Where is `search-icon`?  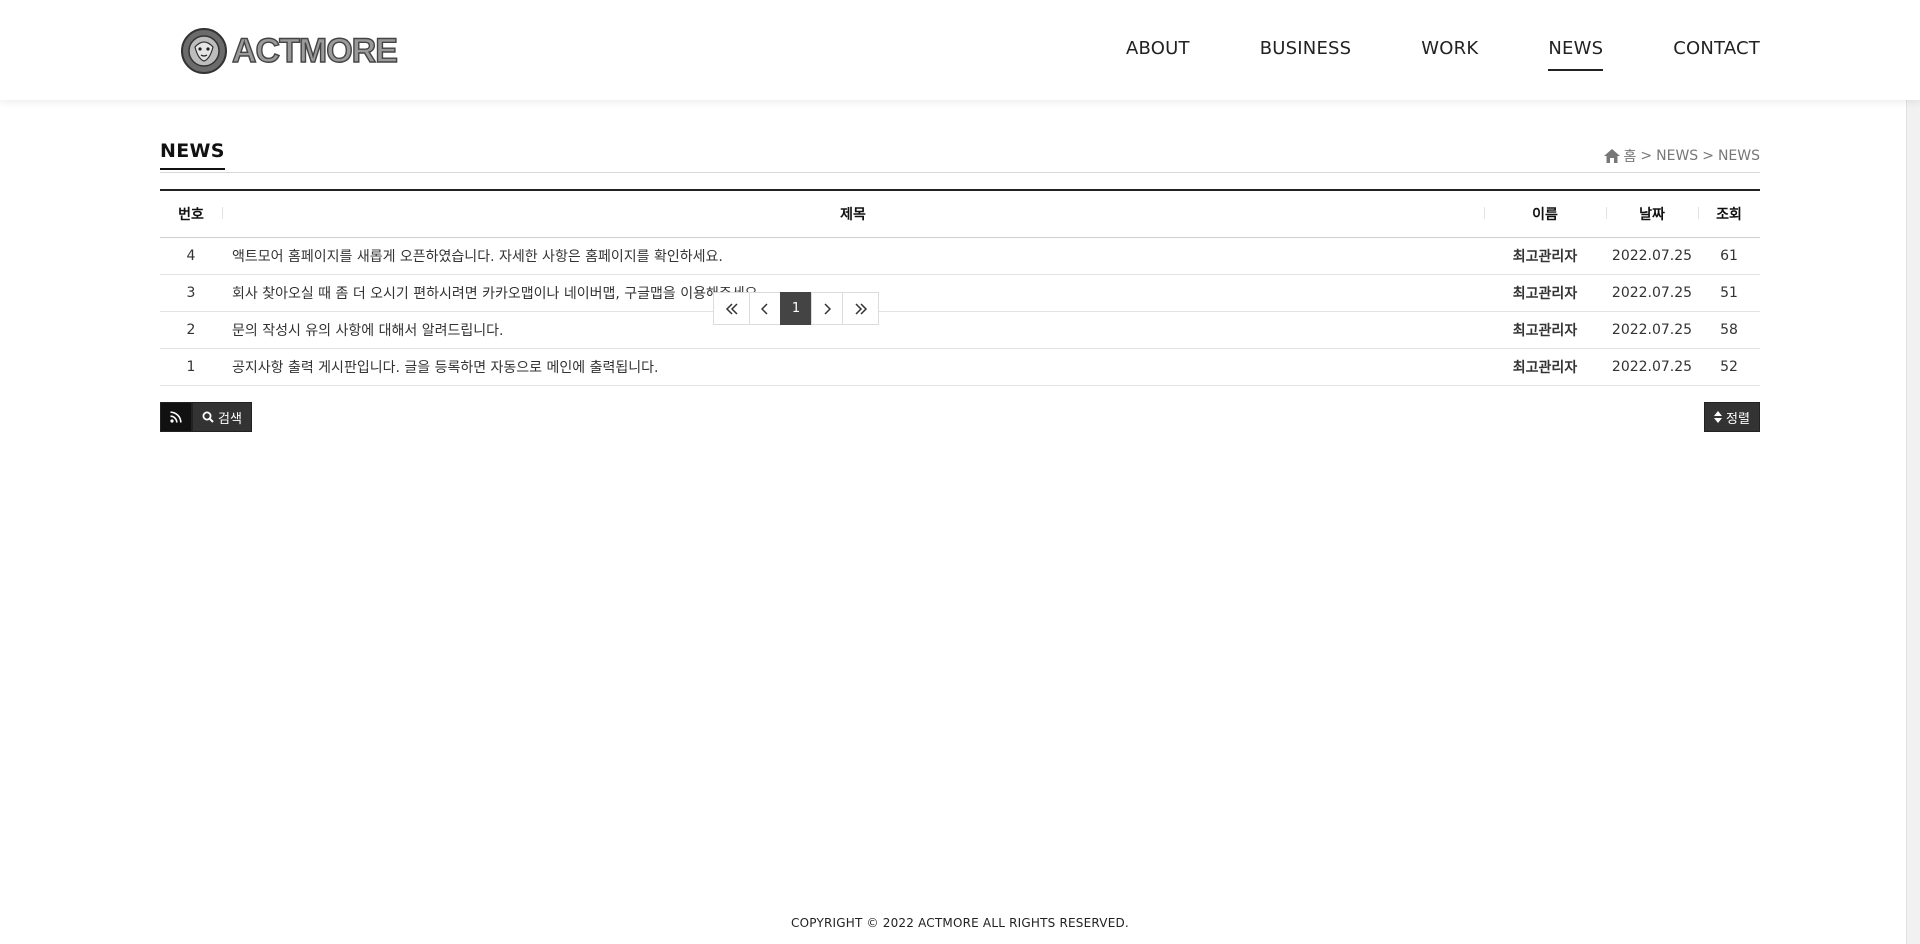
search-icon is located at coordinates (208, 417).